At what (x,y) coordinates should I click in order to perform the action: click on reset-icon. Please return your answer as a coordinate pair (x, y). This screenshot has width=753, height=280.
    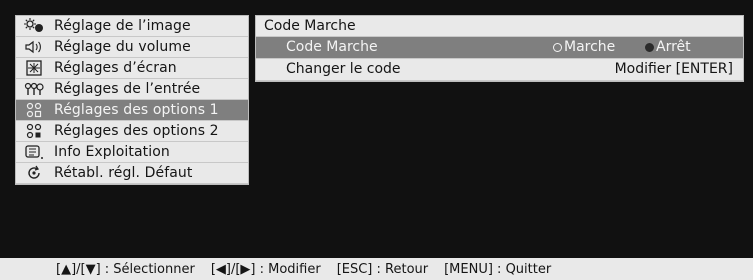
    Looking at the image, I should click on (34, 173).